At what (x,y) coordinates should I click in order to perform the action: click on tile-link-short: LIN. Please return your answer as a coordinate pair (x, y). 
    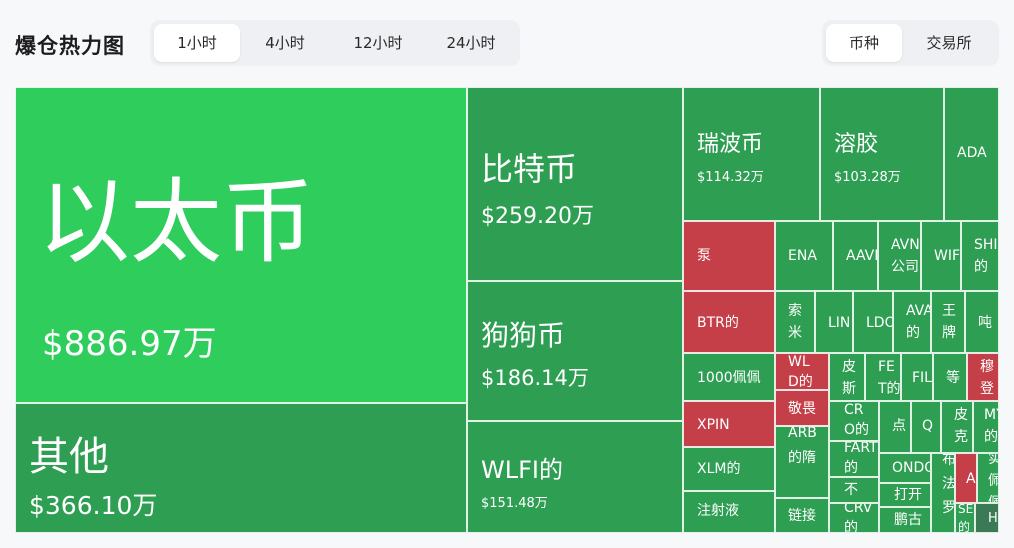
    Looking at the image, I should click on (834, 322).